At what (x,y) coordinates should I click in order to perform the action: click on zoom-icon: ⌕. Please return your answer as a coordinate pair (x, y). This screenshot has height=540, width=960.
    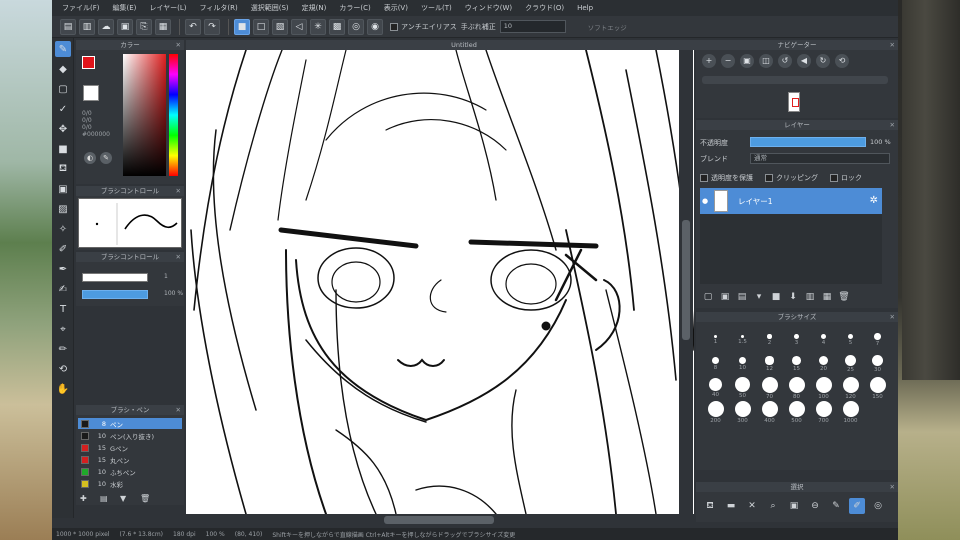
    Looking at the image, I should click on (773, 506).